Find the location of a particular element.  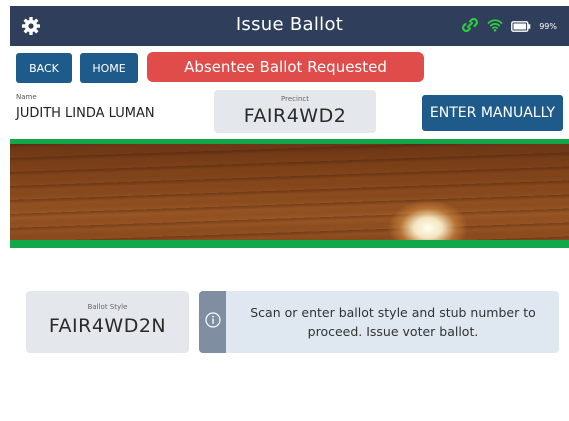

precinct-label: Precinct is located at coordinates (295, 99).